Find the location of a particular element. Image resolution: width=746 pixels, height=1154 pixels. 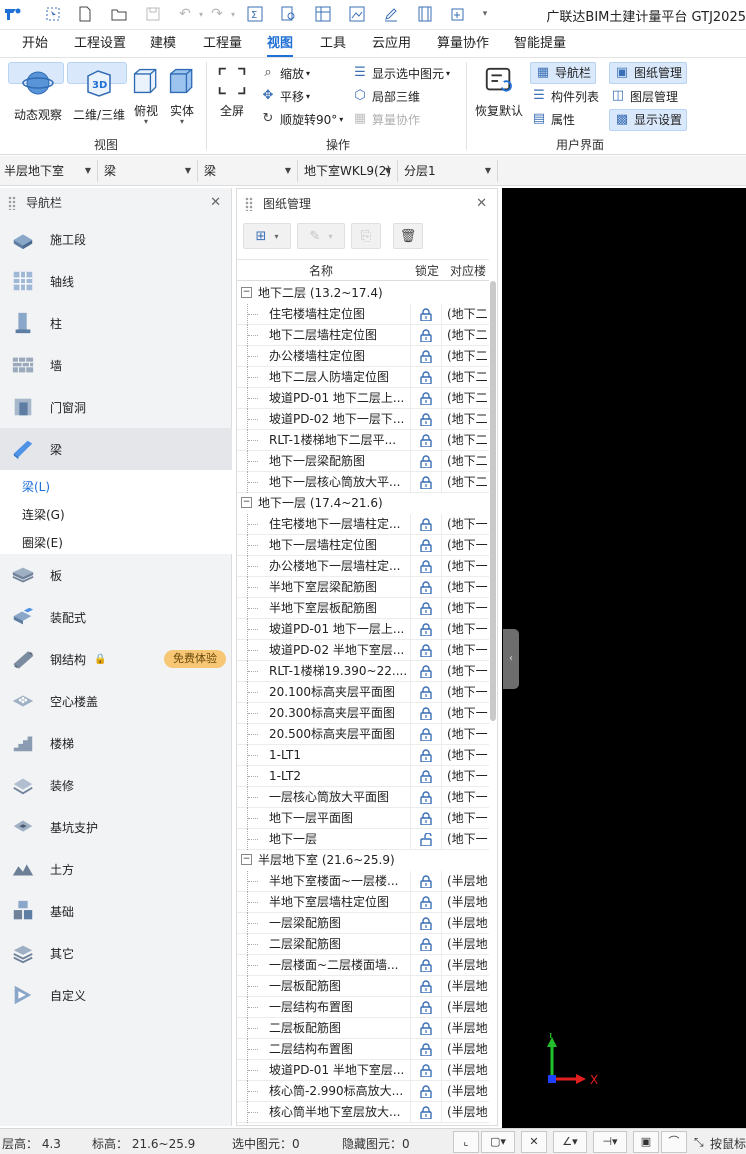

add-drawing-button: ⊞ ▾ is located at coordinates (267, 236).